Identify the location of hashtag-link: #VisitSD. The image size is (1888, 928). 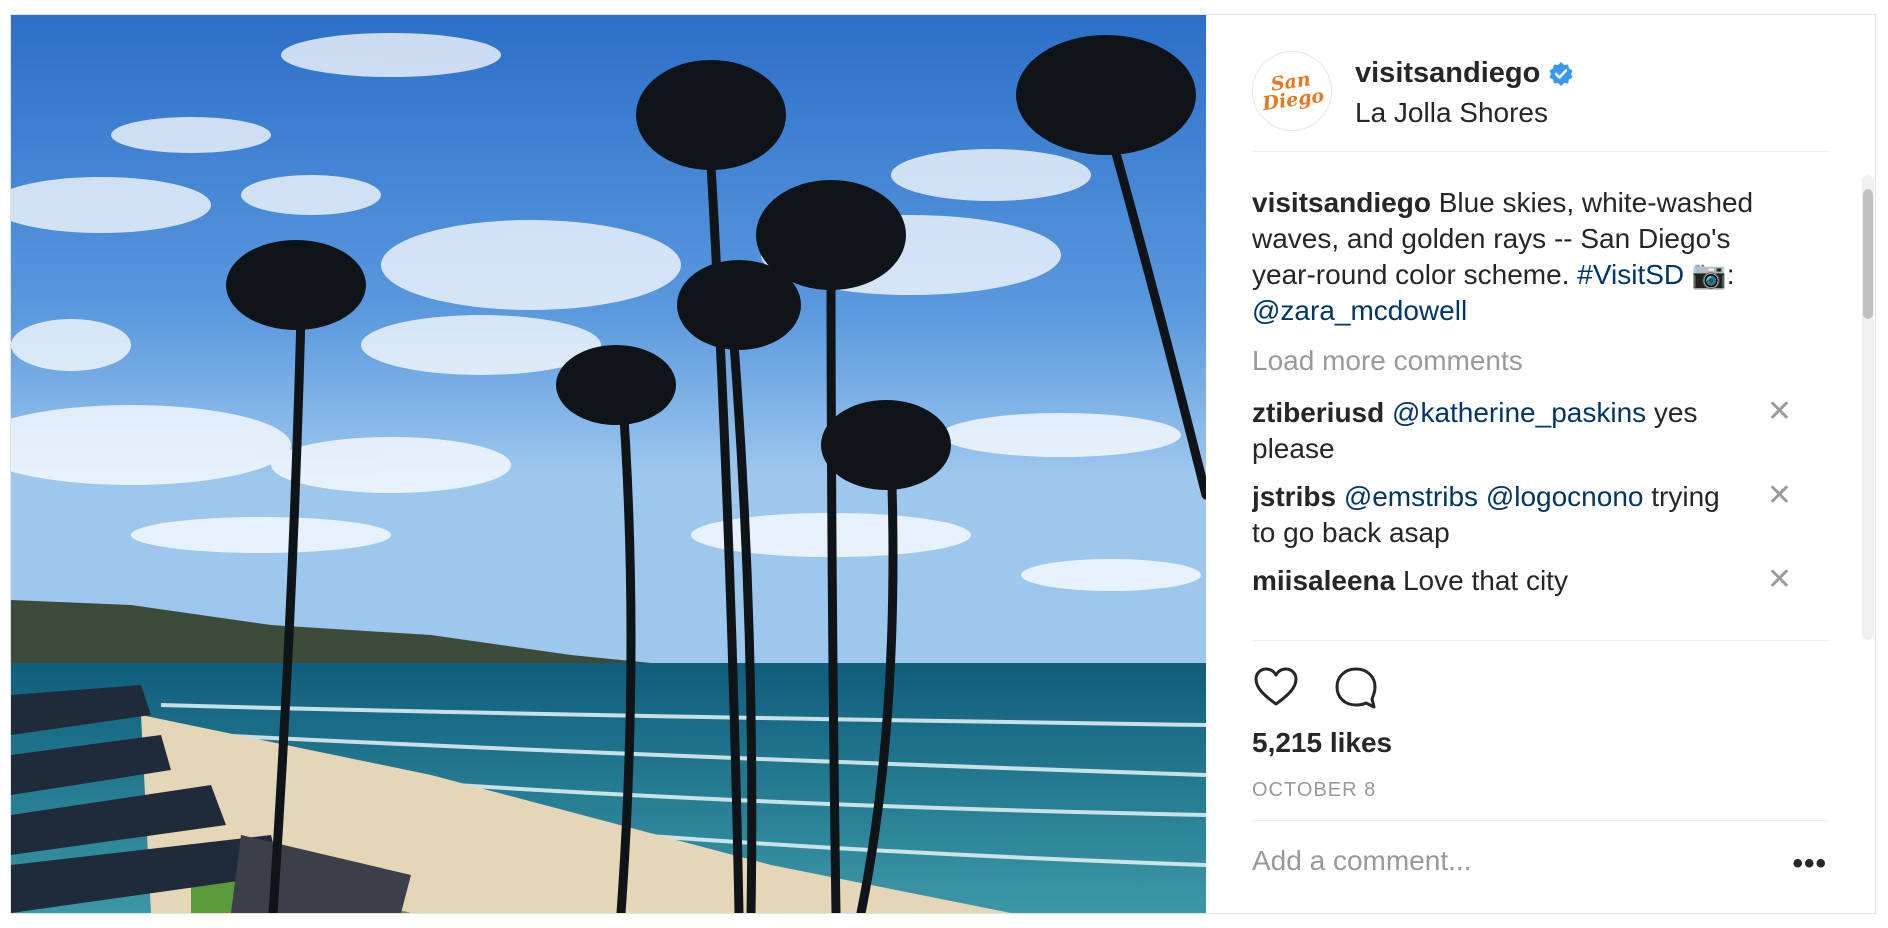
(1630, 274).